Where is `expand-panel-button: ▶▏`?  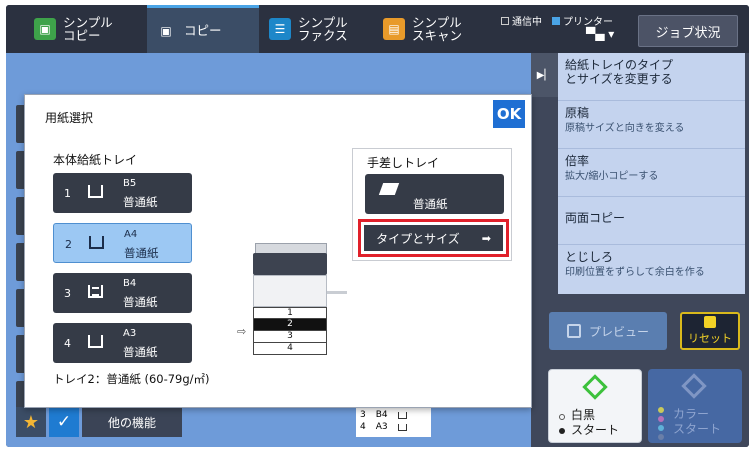 expand-panel-button: ▶▏ is located at coordinates (544, 75).